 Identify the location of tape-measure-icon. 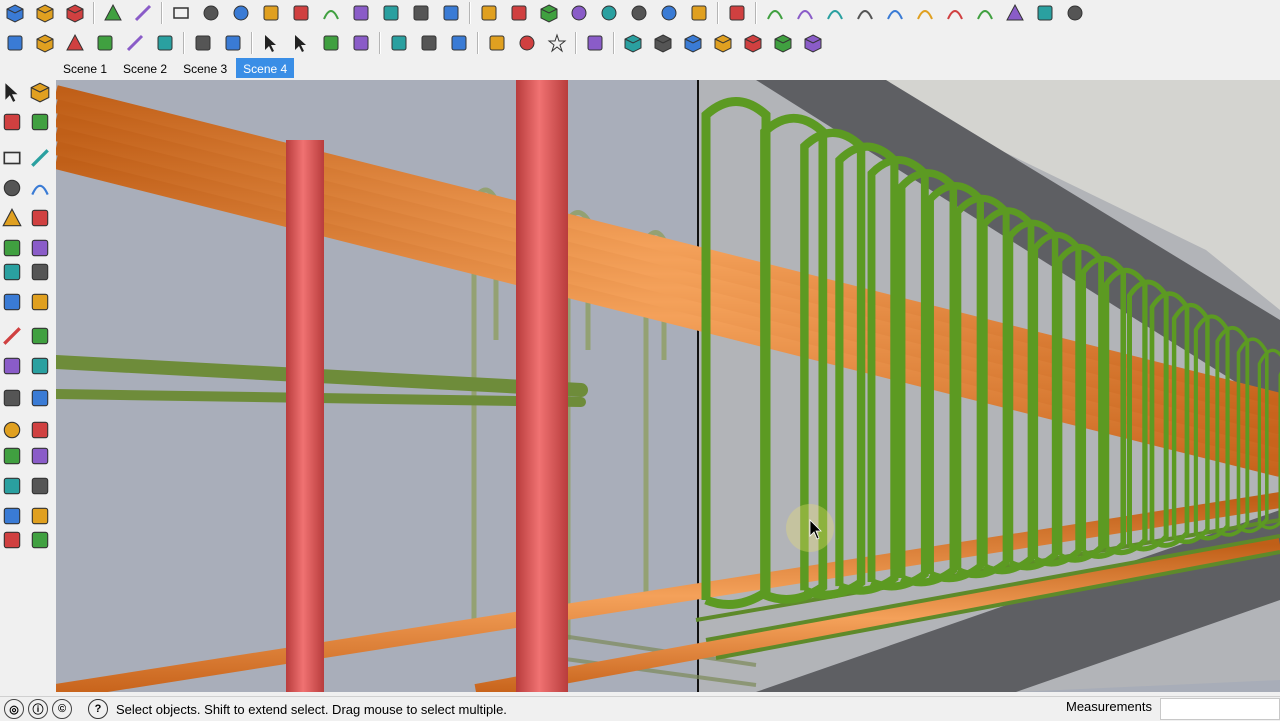
(12, 336).